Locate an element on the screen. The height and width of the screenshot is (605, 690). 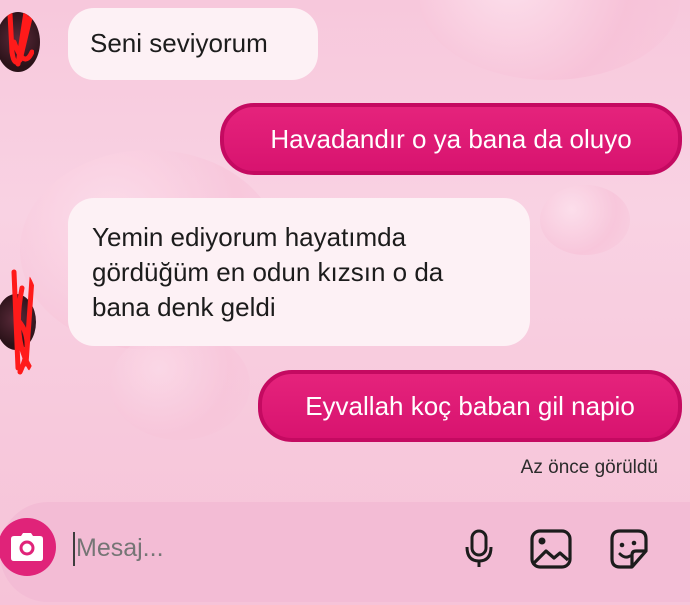
microphone-button is located at coordinates (479, 549).